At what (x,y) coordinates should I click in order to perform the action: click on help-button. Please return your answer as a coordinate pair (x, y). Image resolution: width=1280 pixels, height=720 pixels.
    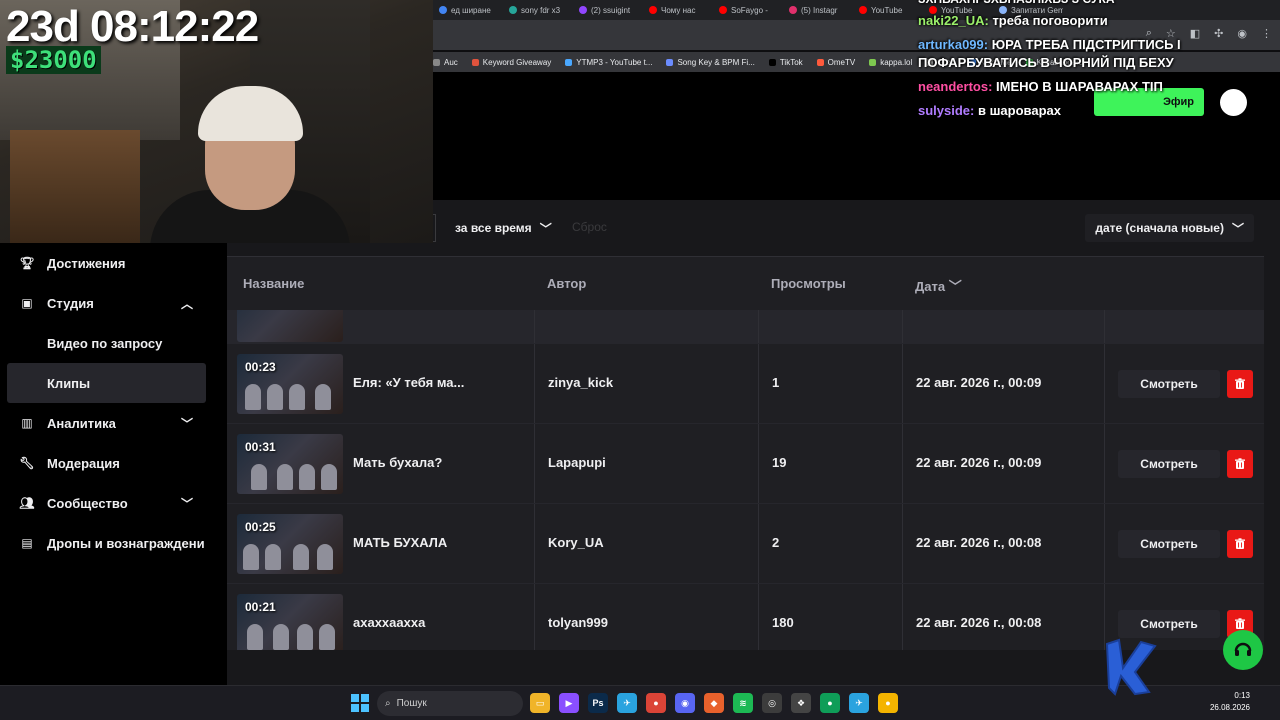
    Looking at the image, I should click on (1243, 650).